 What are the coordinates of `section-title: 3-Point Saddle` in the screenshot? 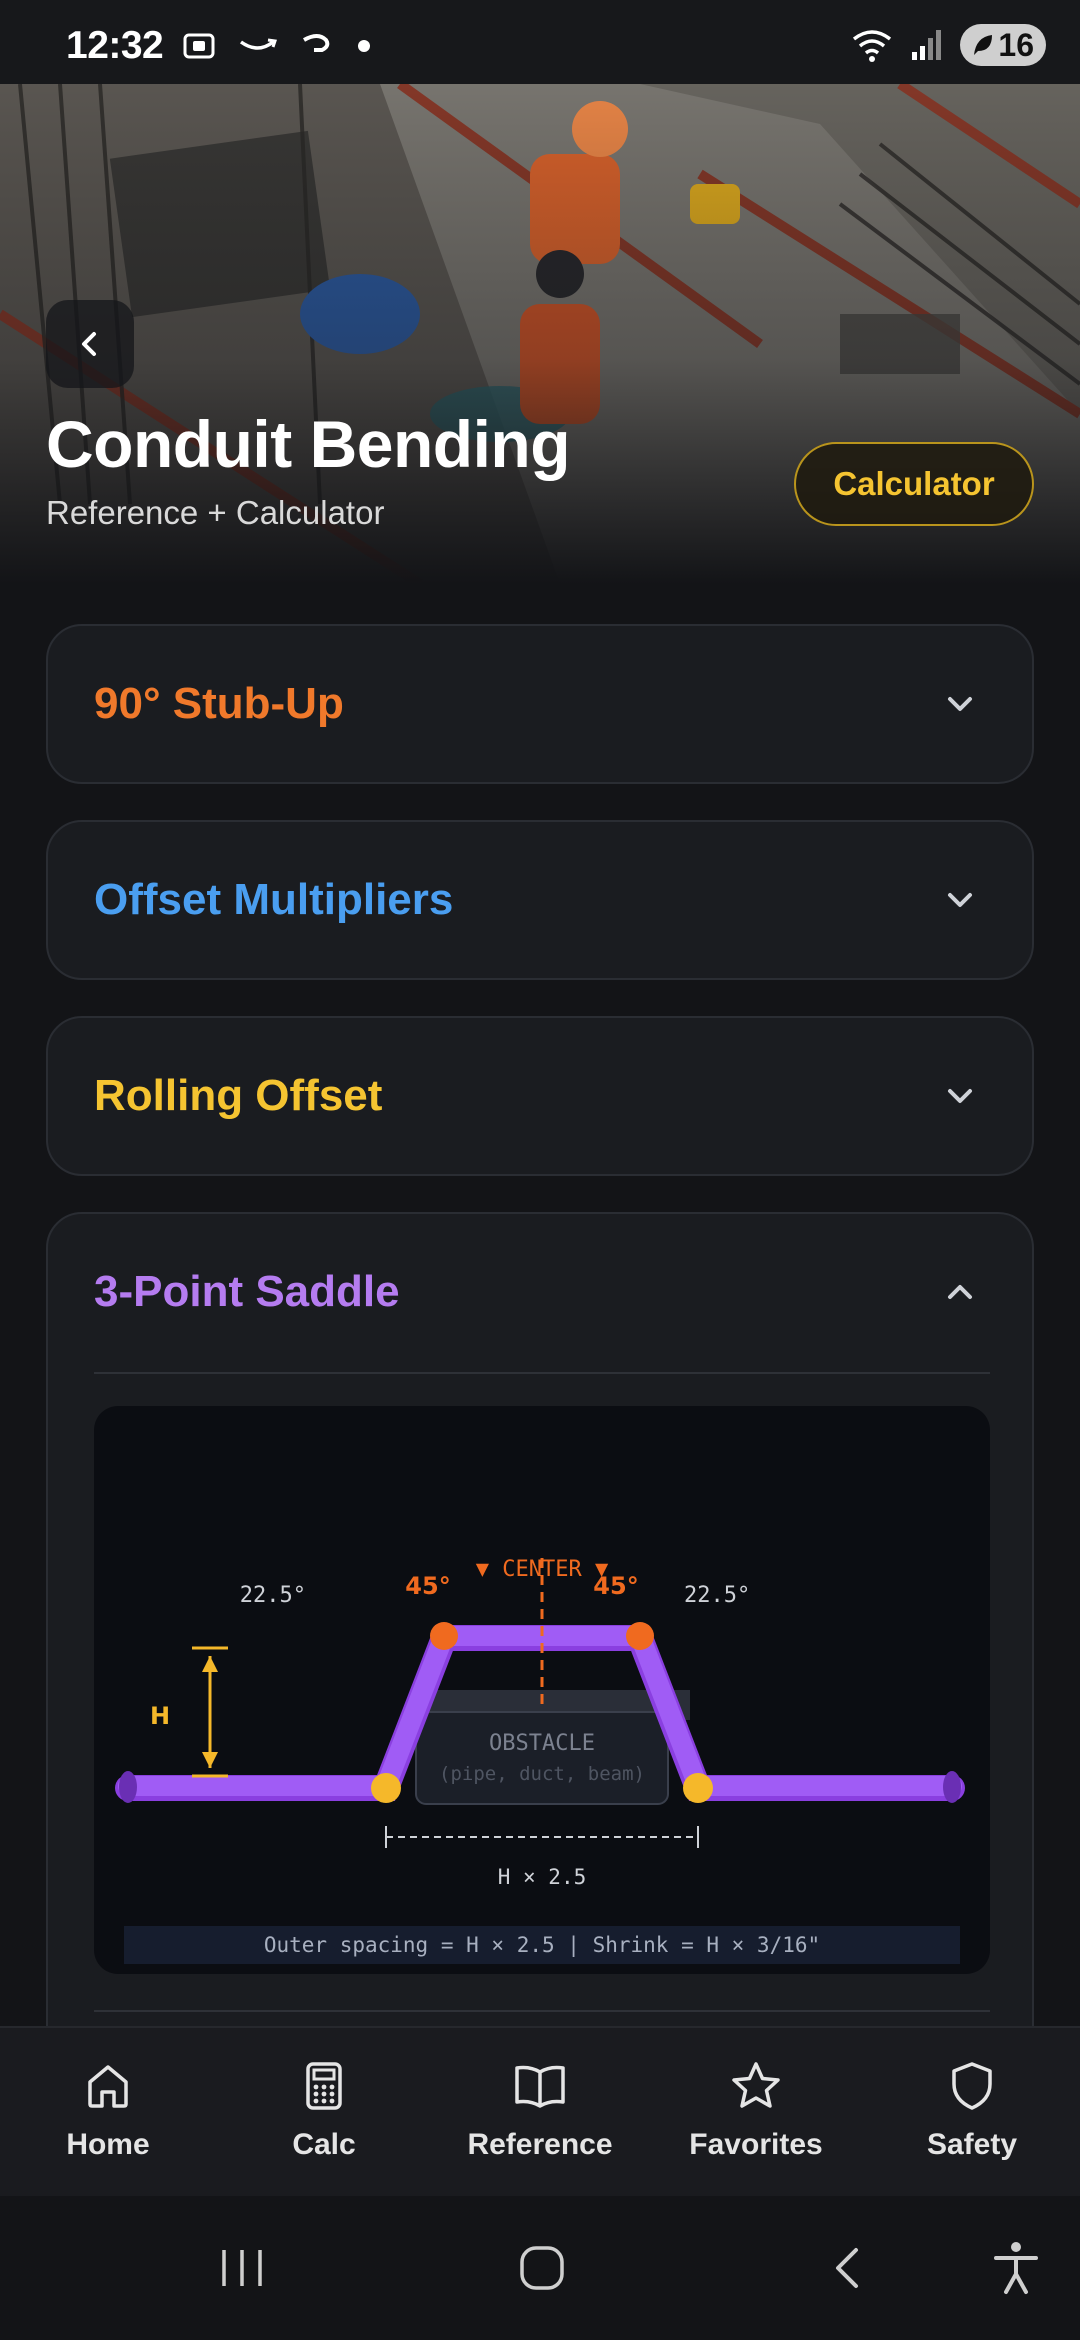 It's located at (247, 1292).